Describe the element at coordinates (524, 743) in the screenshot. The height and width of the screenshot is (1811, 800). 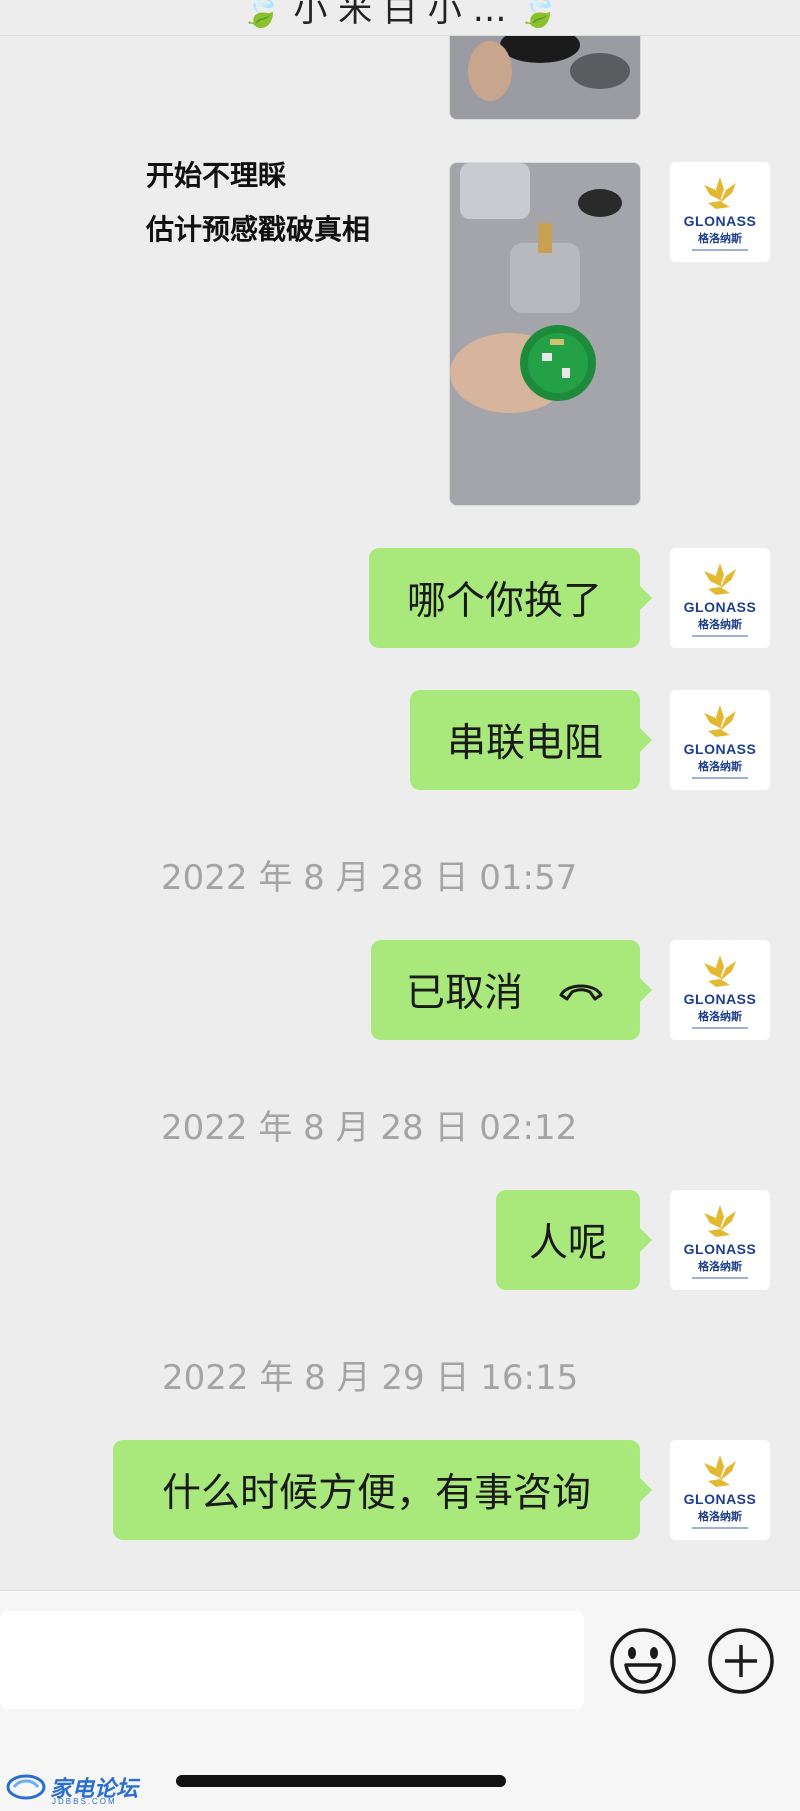
I see `message-text: 串联电阻` at that location.